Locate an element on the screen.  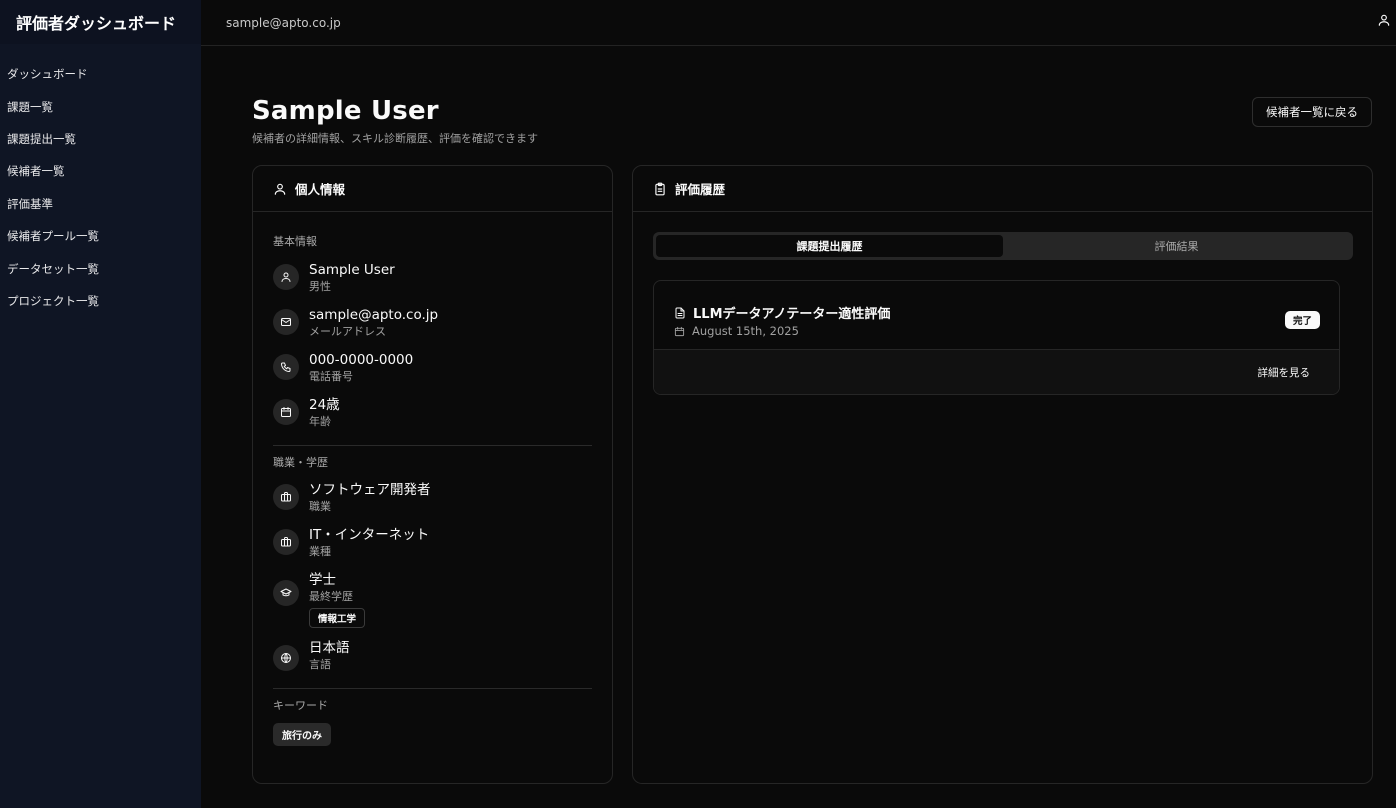
sidebar-item-candidate-pools: 候補者プール一覧 is located at coordinates (100, 236).